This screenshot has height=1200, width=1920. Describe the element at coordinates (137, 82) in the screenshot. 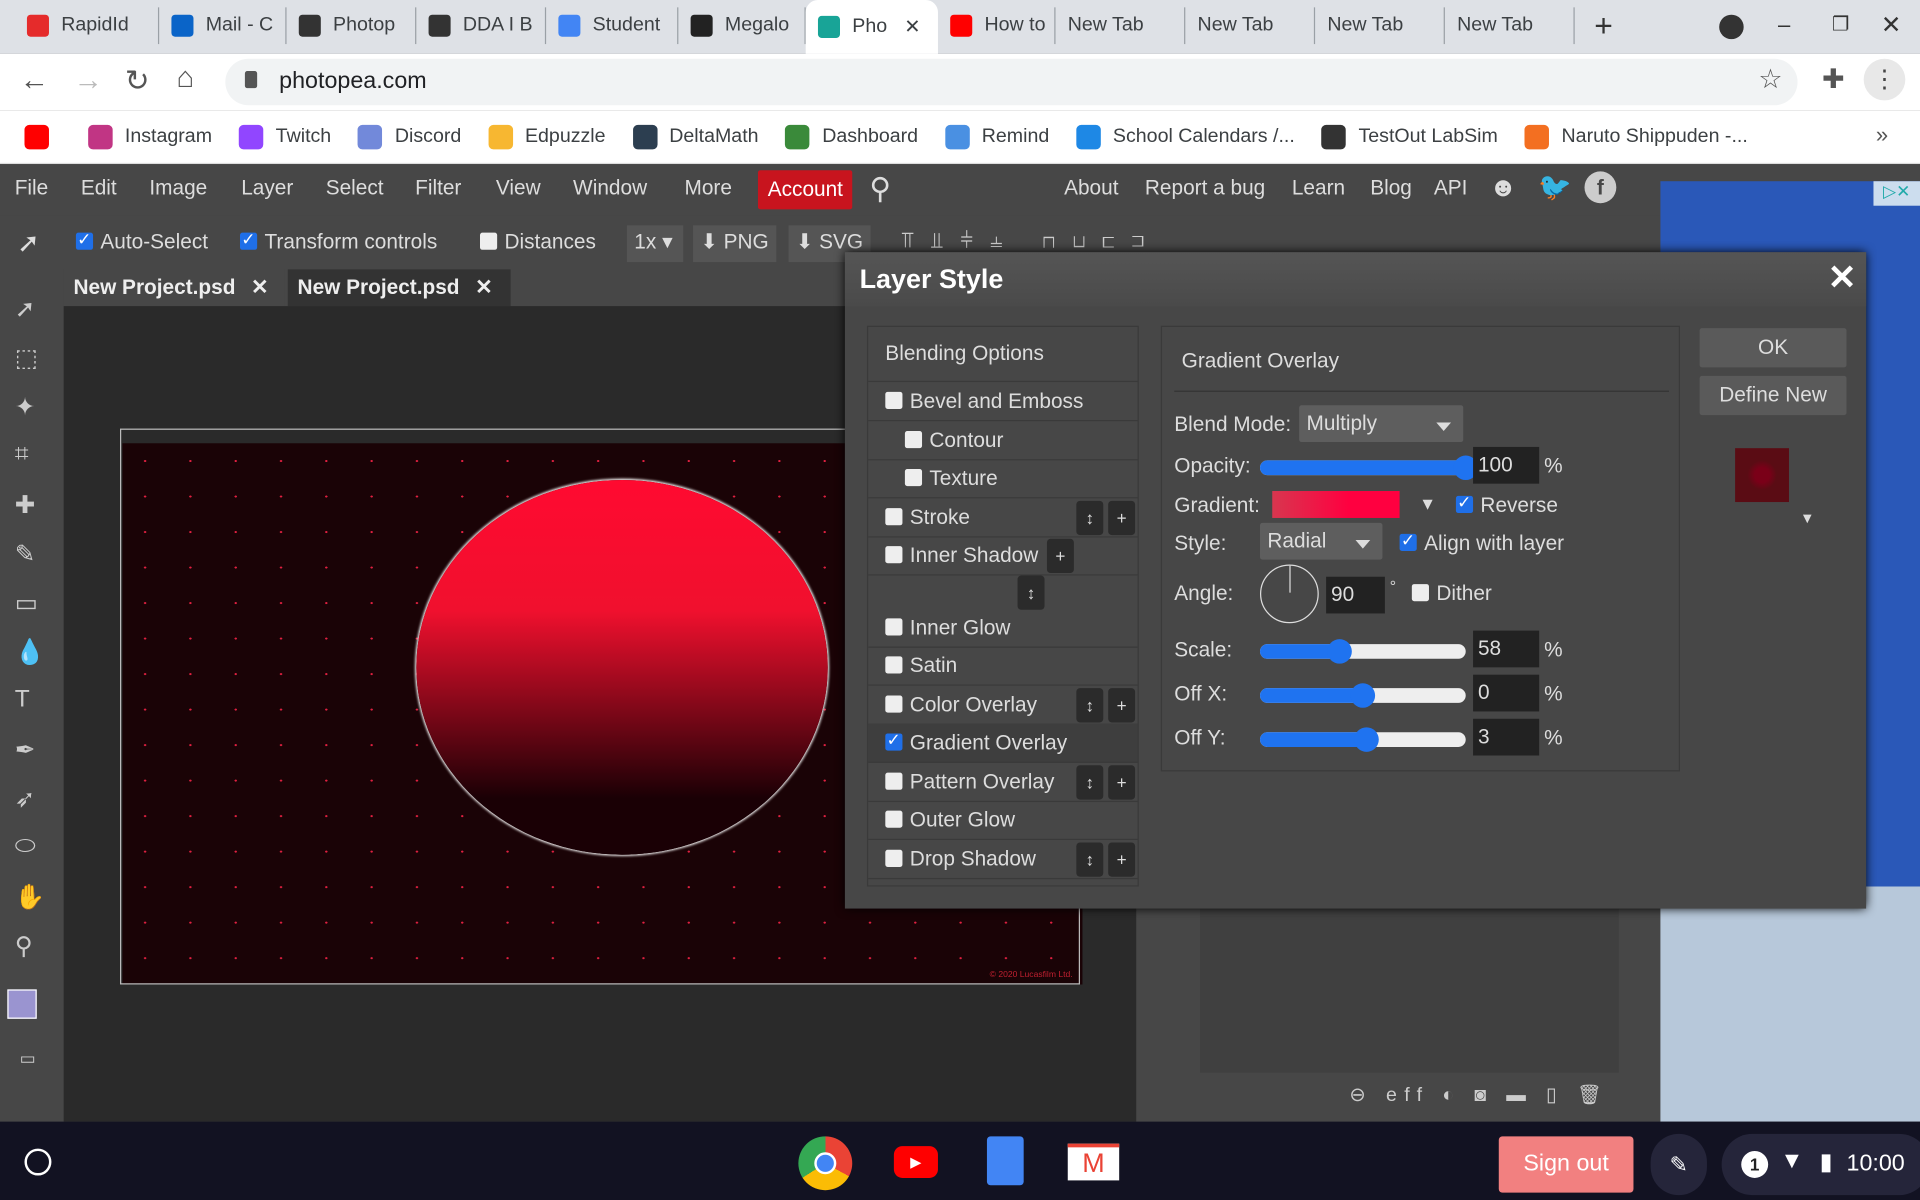

I see `reload-icon: ↻` at that location.